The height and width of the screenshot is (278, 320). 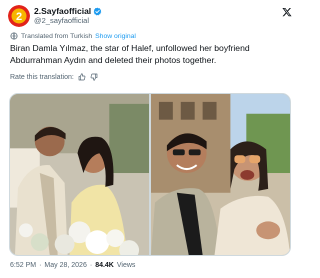 I want to click on translated-label: Translated from Turkish, so click(x=57, y=36).